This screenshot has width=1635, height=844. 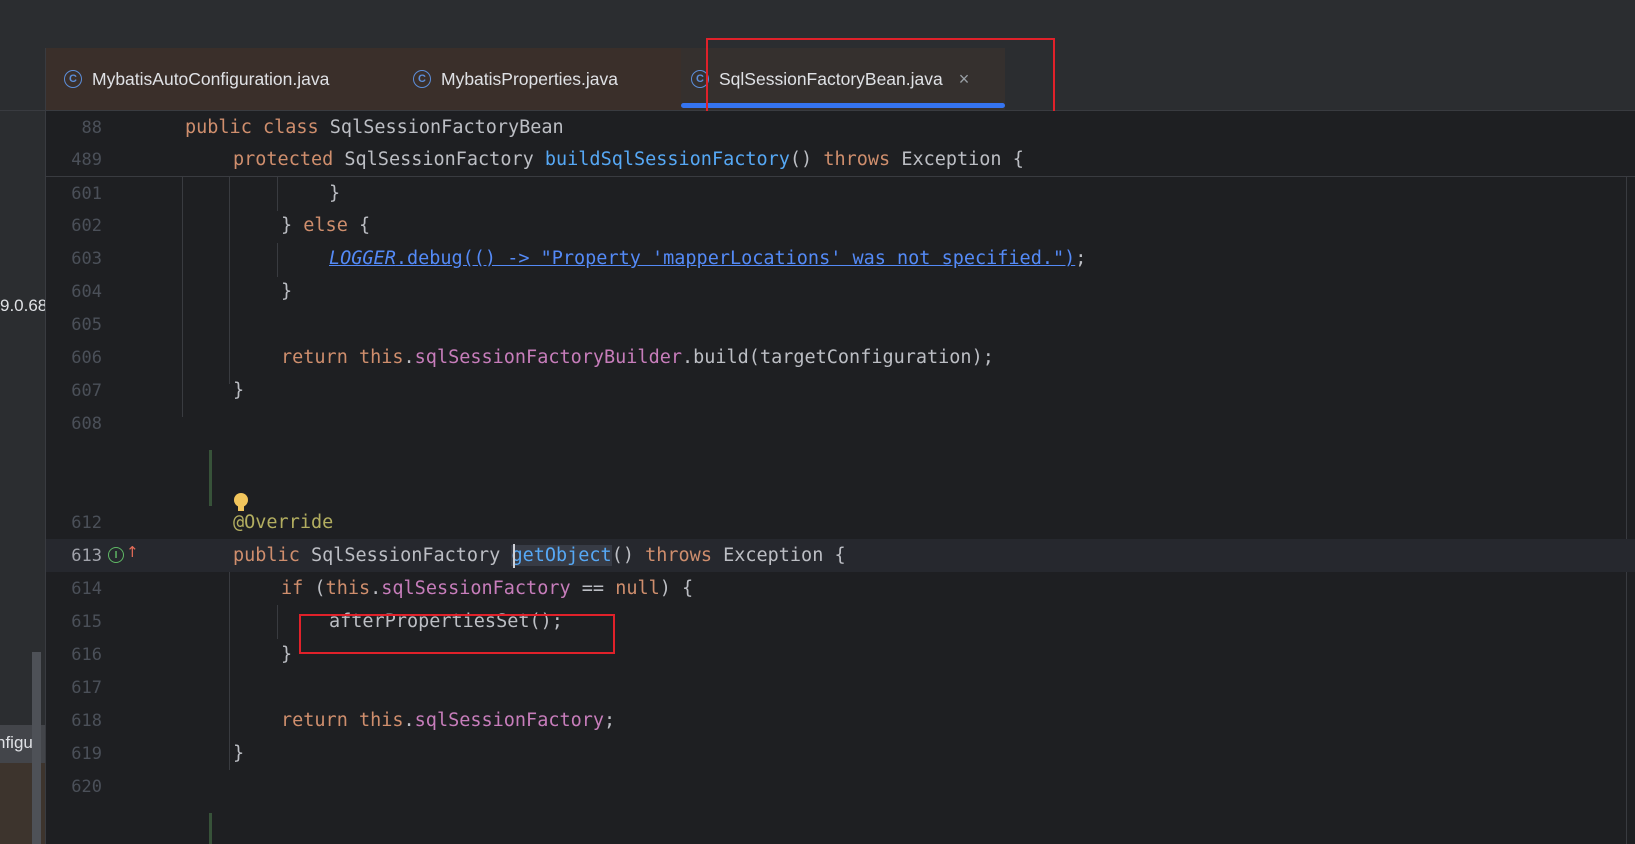 I want to click on project-panel: 9.0.68 nfigur, so click(x=23, y=446).